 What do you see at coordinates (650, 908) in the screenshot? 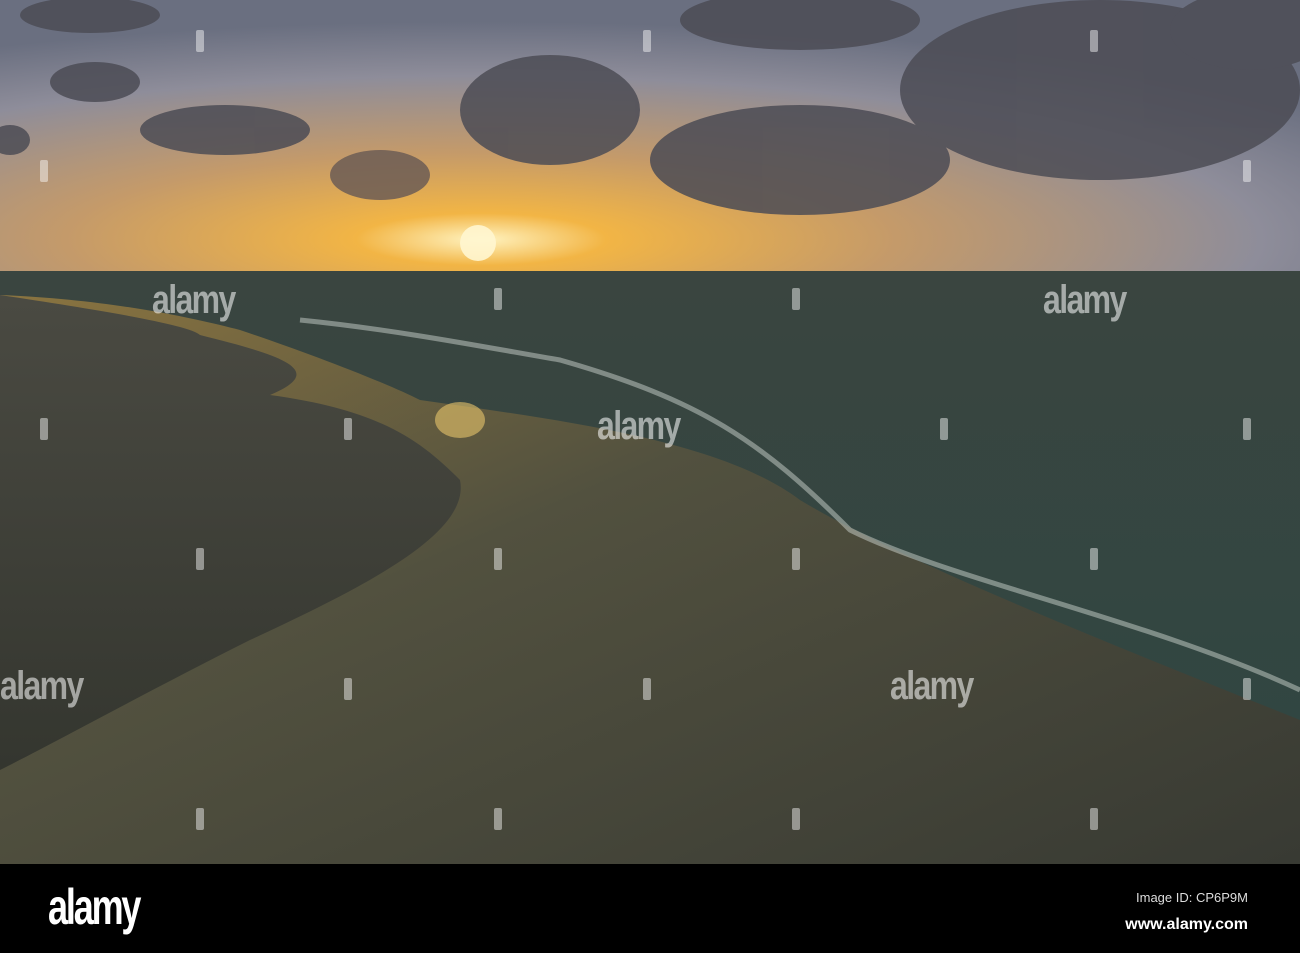
I see `footer-bar: alamy Image ID: CP6P9M www.alamy.com` at bounding box center [650, 908].